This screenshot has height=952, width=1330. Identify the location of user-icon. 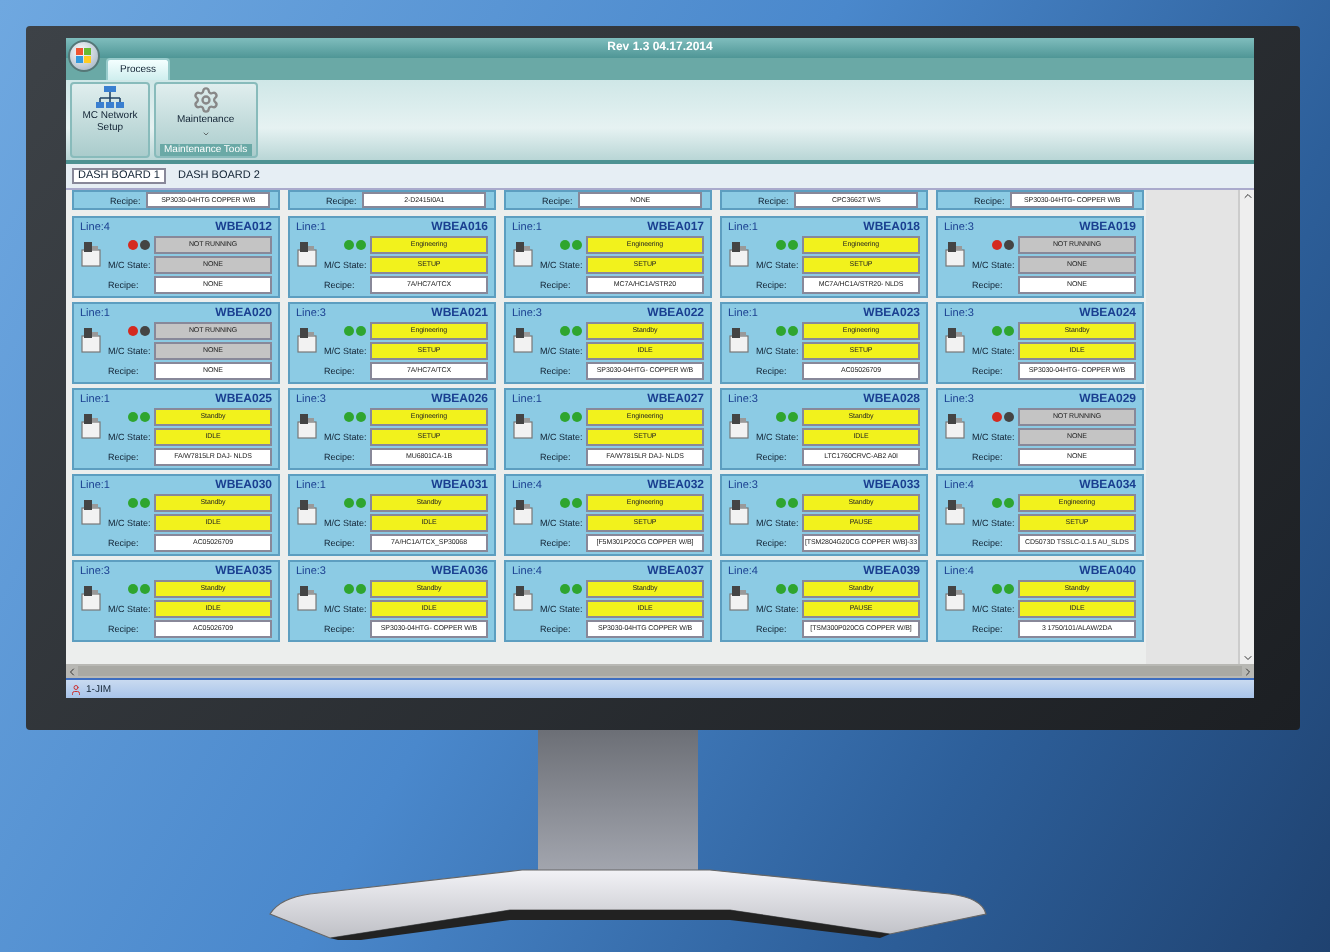
(76, 689).